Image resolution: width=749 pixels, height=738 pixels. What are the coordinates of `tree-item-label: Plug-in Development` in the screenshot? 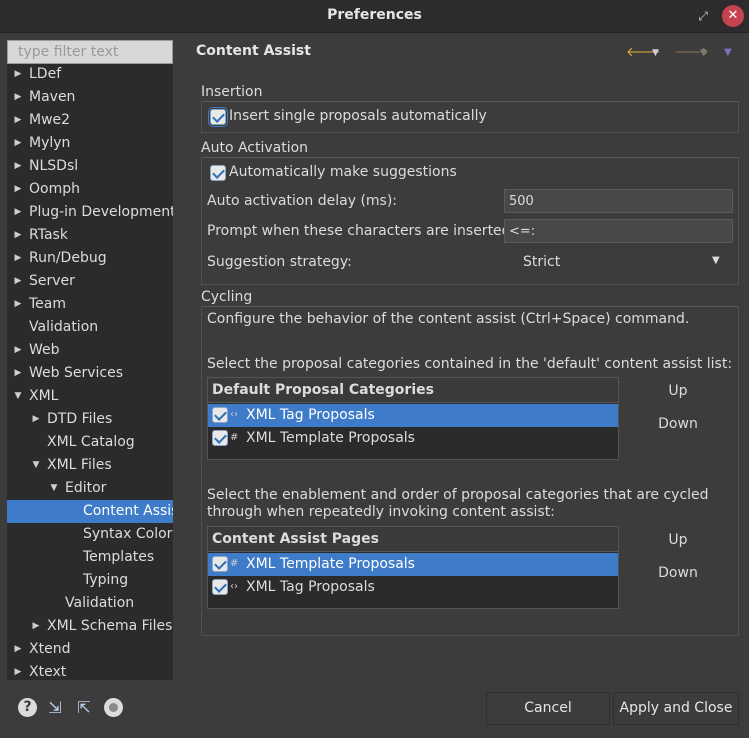 It's located at (101, 212).